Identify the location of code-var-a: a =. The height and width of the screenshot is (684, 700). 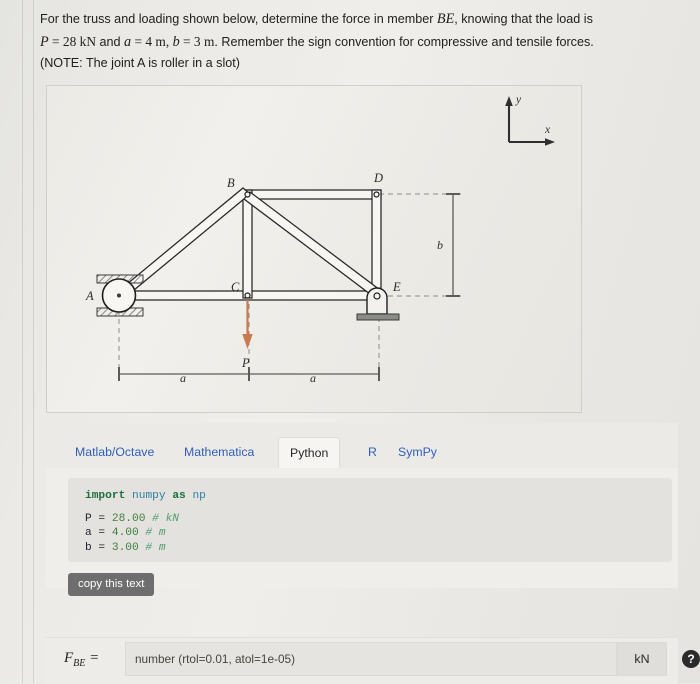
(98, 533).